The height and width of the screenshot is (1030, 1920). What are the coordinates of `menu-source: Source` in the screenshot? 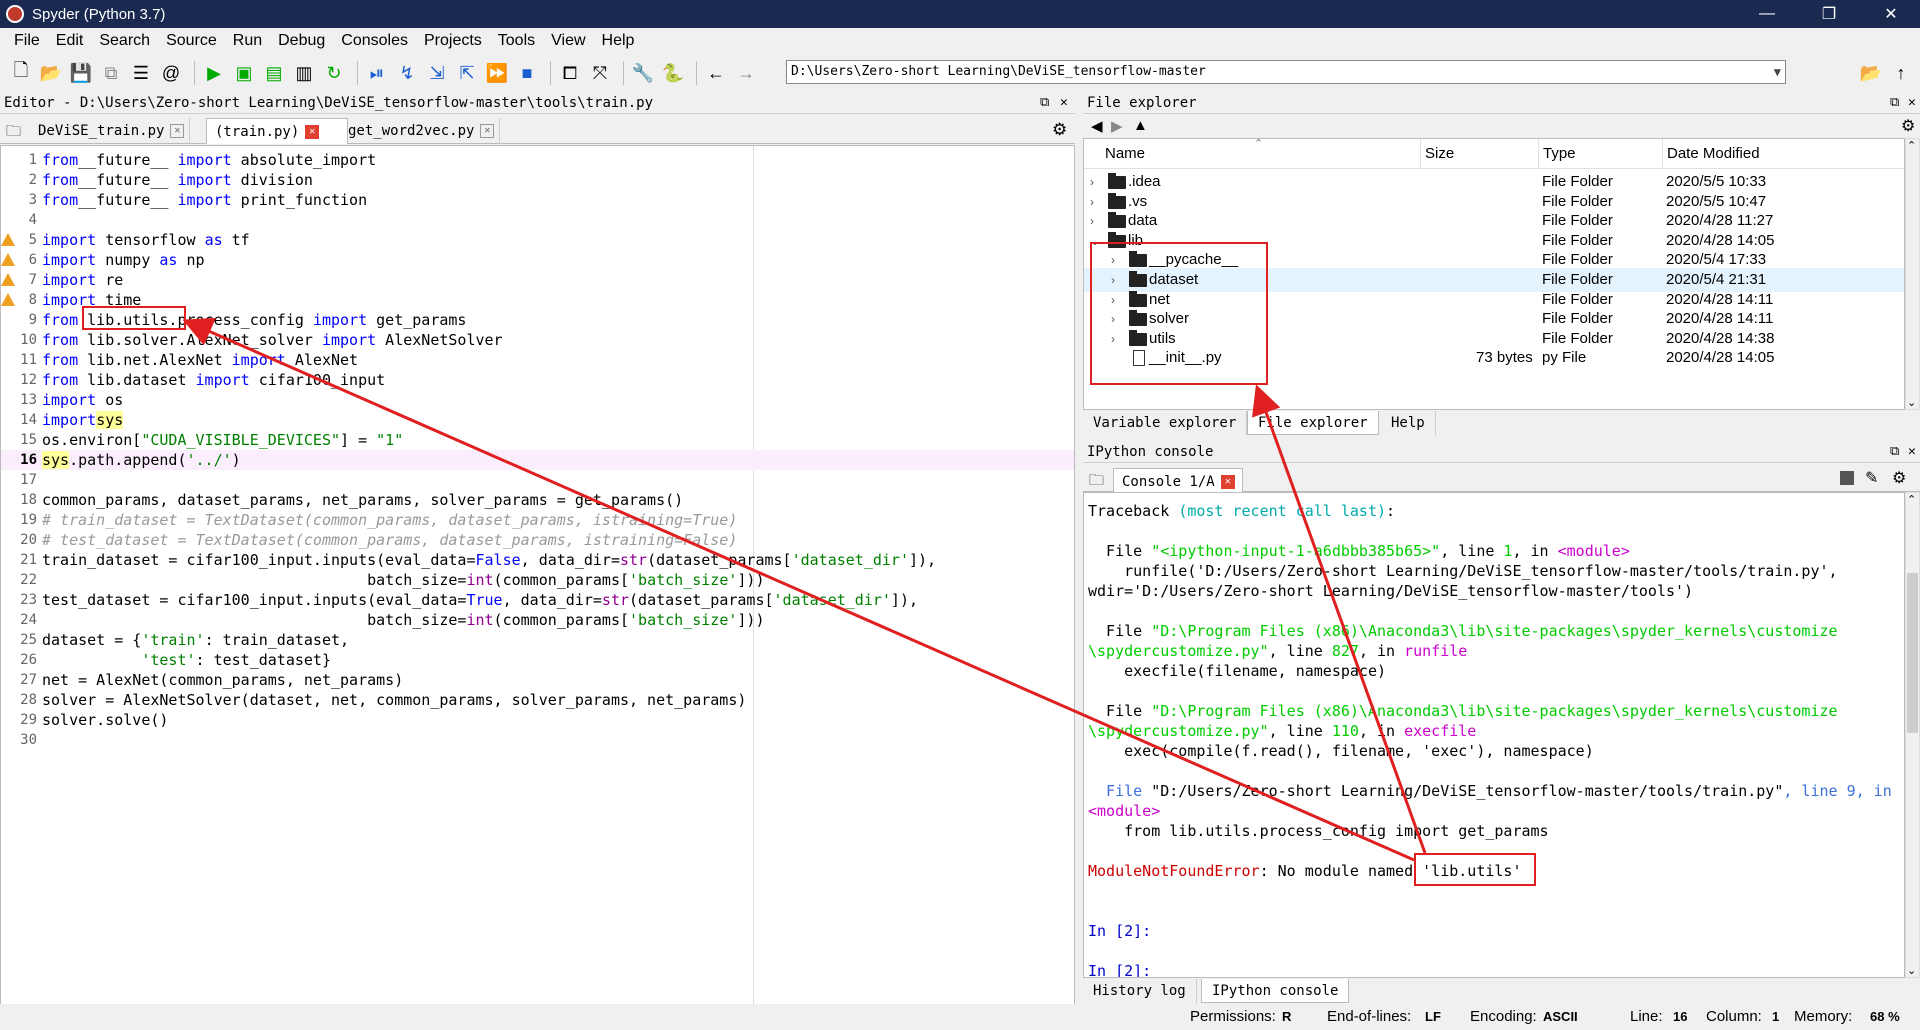 It's located at (191, 41).